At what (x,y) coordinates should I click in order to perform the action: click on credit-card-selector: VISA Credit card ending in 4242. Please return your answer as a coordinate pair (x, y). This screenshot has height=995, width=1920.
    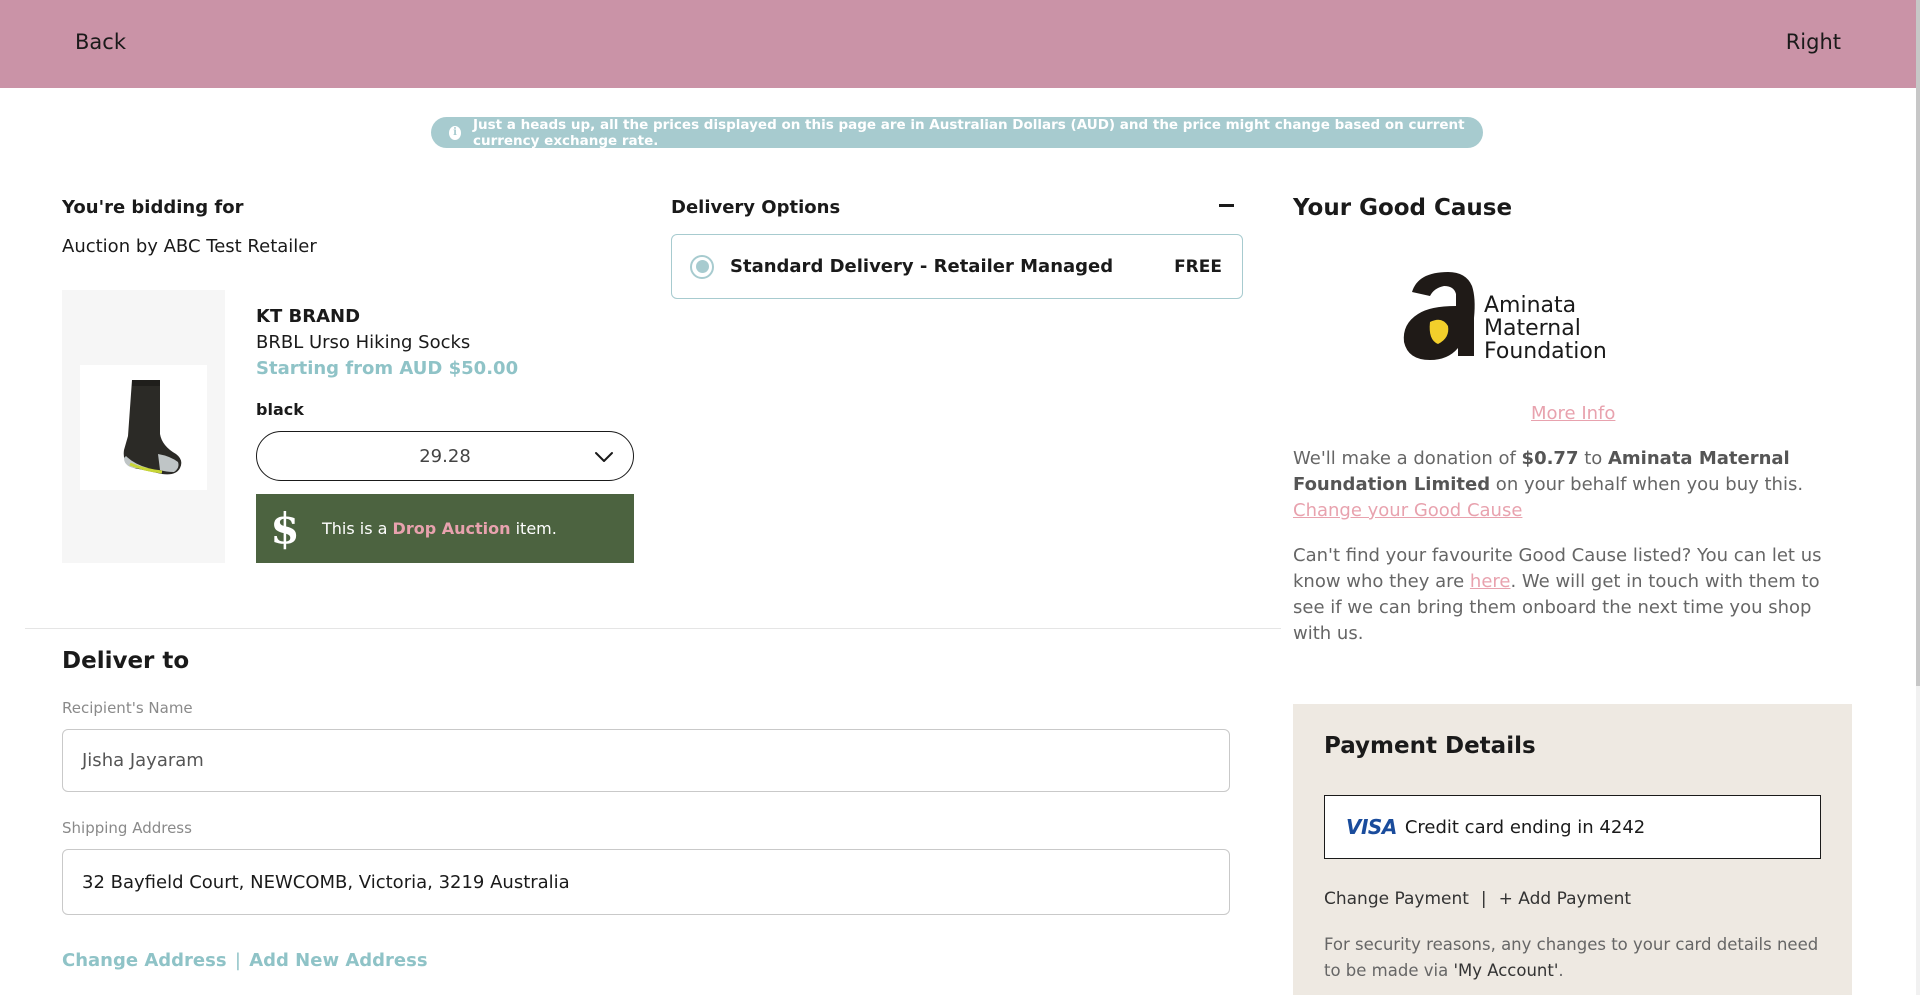
    Looking at the image, I should click on (1572, 827).